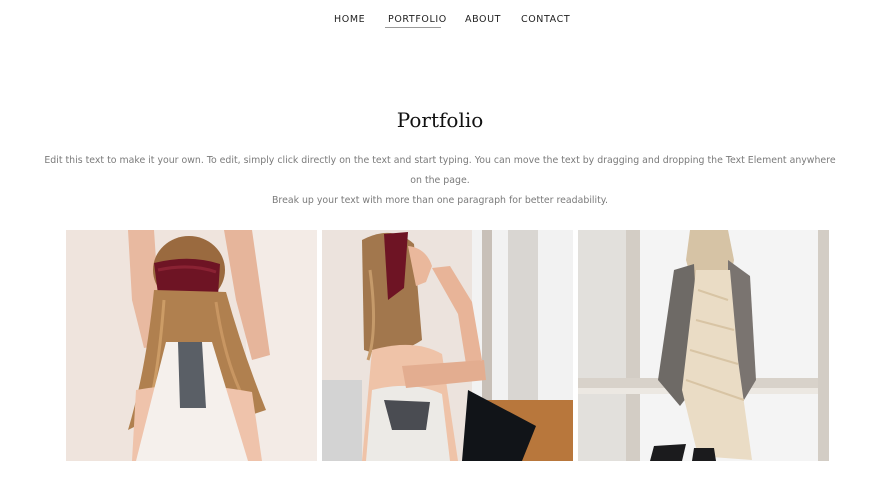 The width and height of the screenshot is (880, 490). Describe the element at coordinates (417, 19) in the screenshot. I see `nav-item-portfolio: PORTFOLIO` at that location.